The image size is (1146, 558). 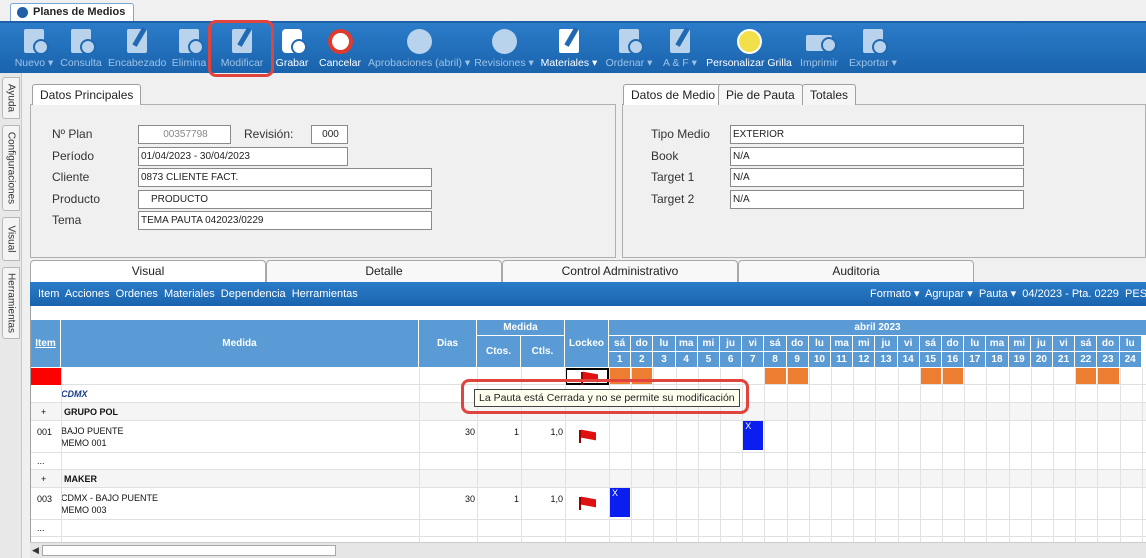 I want to click on revision-field: 000, so click(x=329, y=134).